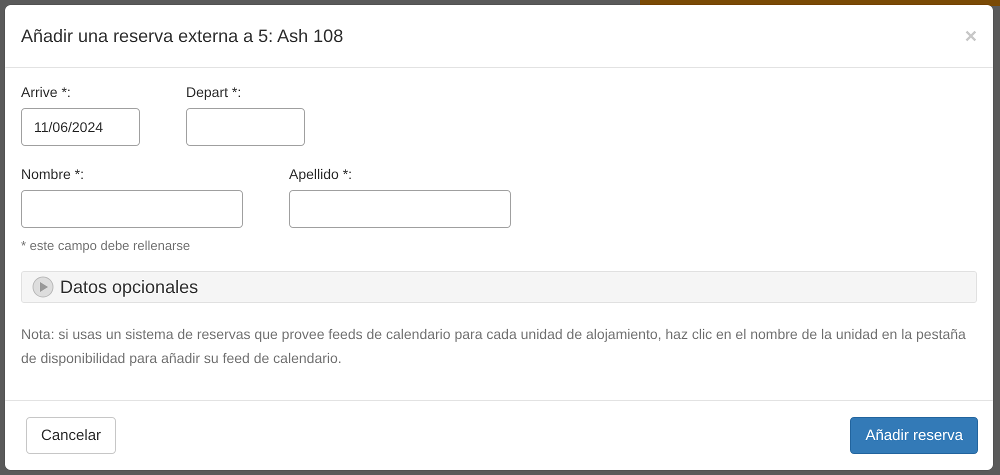  Describe the element at coordinates (53, 174) in the screenshot. I see `field-label: Nombre *:` at that location.